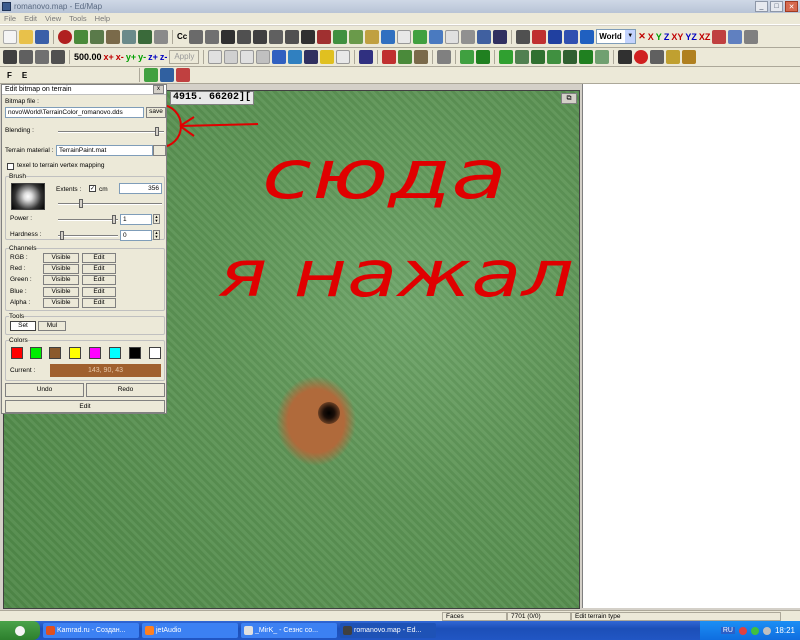  Describe the element at coordinates (570, 57) in the screenshot. I see `attach-icon` at that location.